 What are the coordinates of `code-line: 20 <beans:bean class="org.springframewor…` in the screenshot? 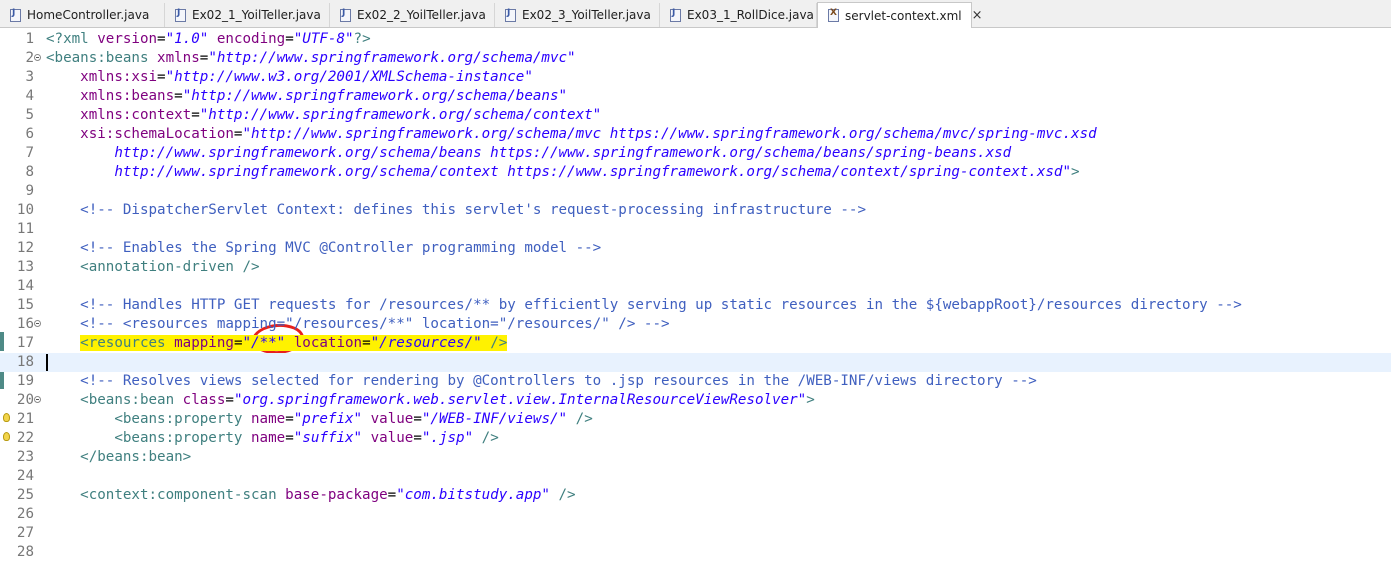 It's located at (695, 400).